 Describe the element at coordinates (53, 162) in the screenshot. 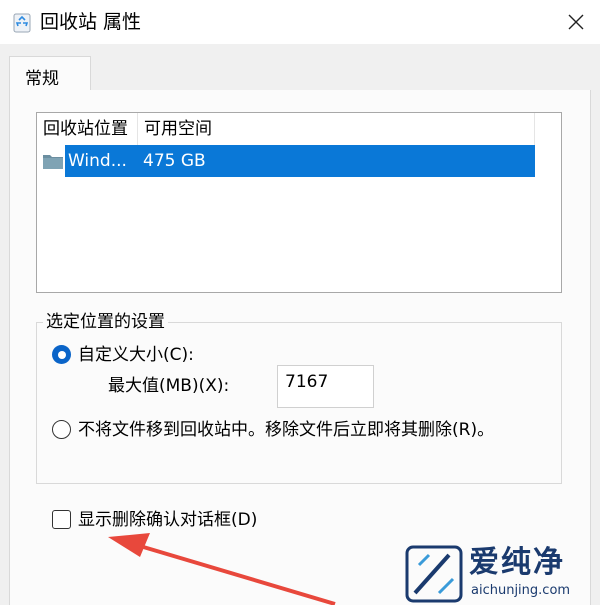

I see `folder-icon` at that location.